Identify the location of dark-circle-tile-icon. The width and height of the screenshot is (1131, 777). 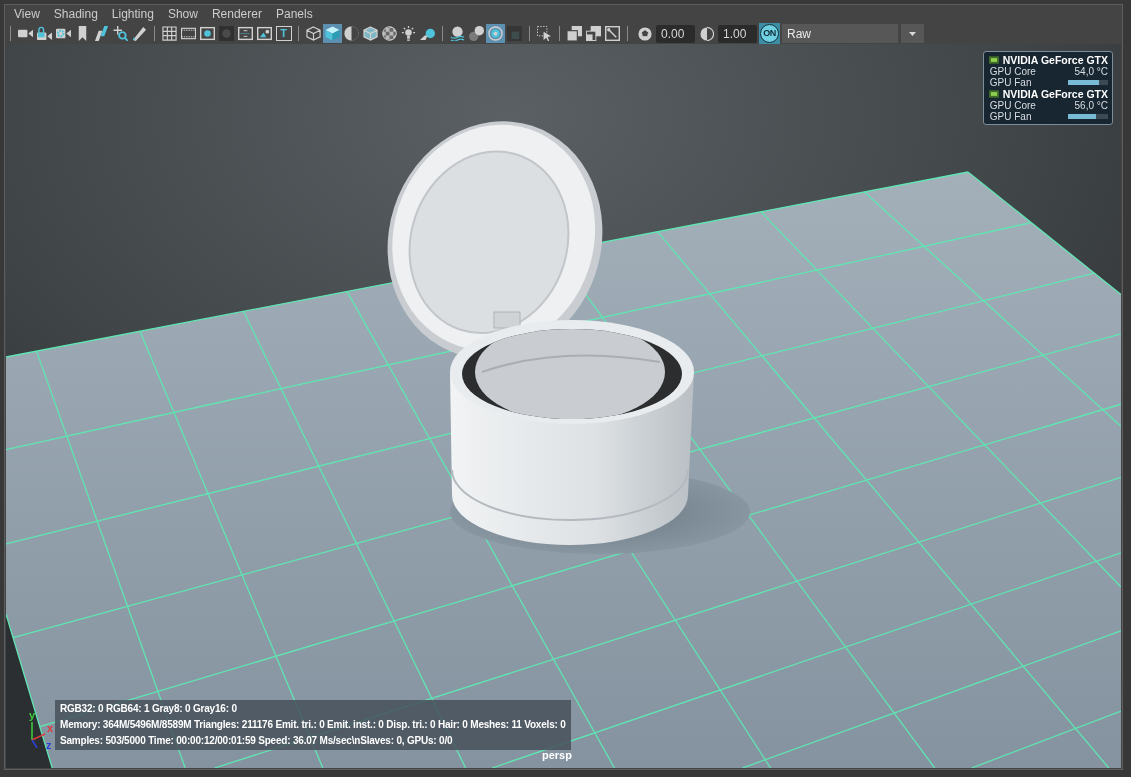
(226, 33).